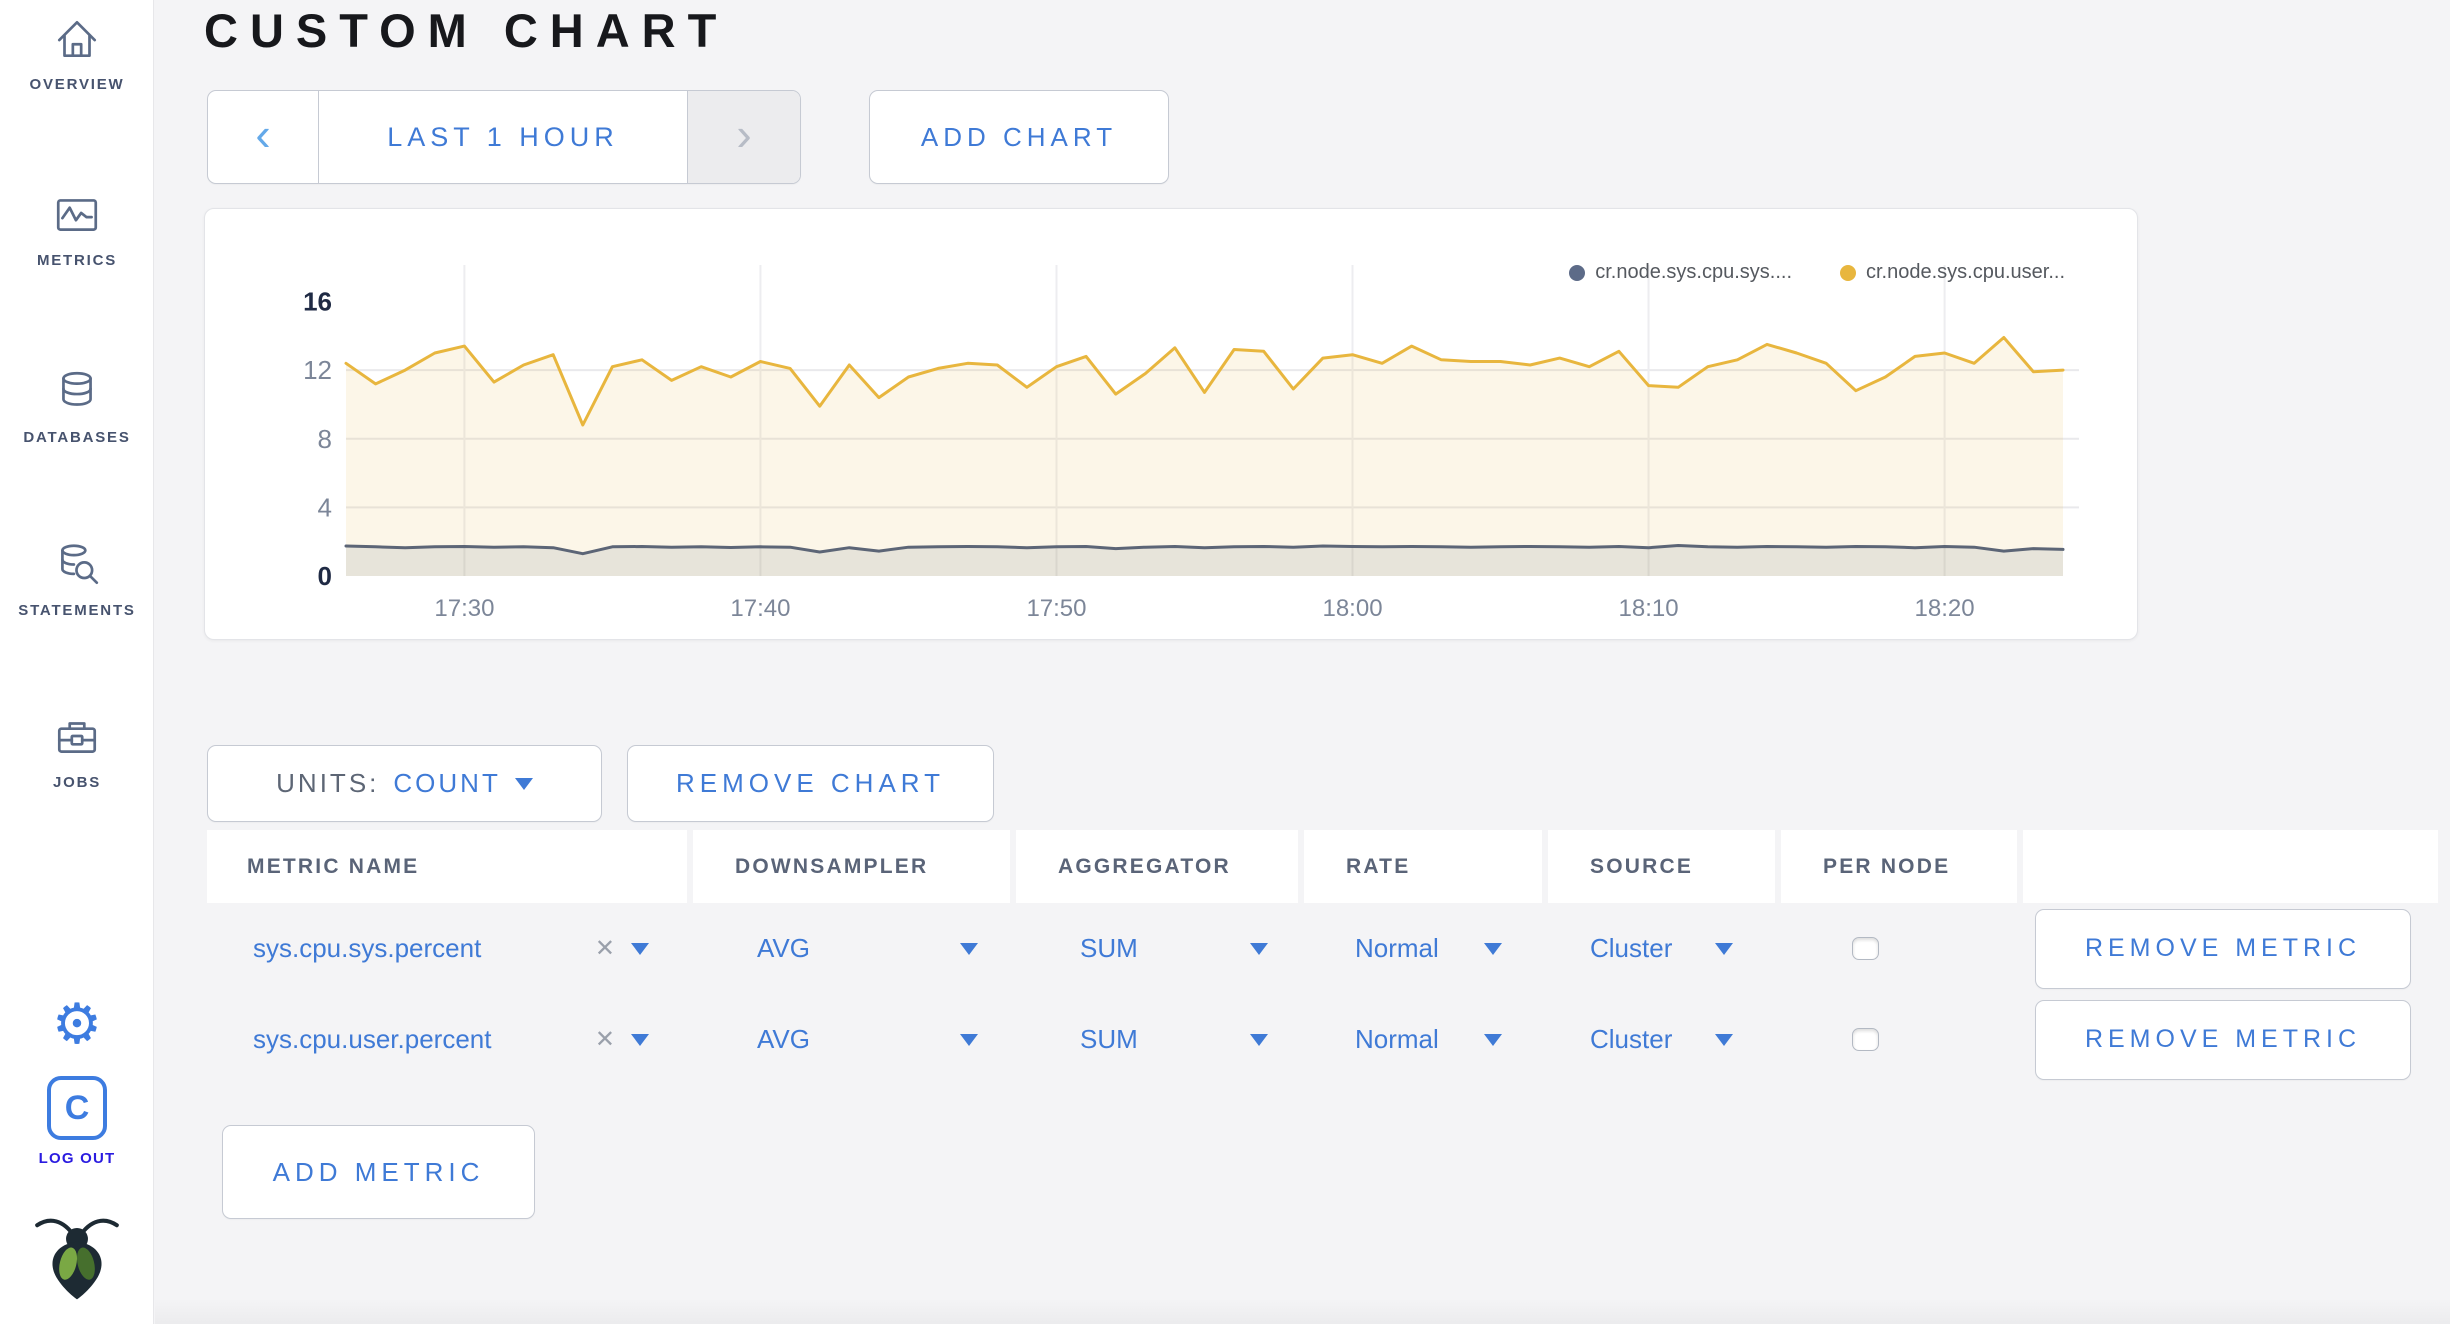 This screenshot has height=1324, width=2450. What do you see at coordinates (744, 134) in the screenshot?
I see `chevron-right-icon: ›` at bounding box center [744, 134].